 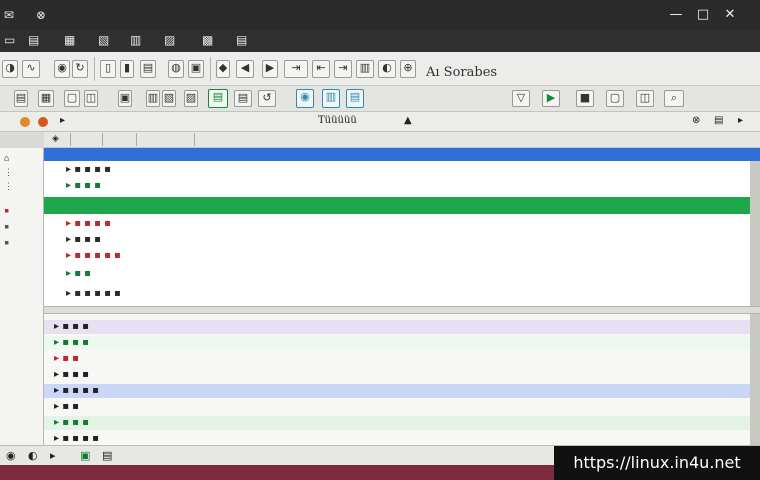 I want to click on frame-view-icon: ▢, so click(x=615, y=98).